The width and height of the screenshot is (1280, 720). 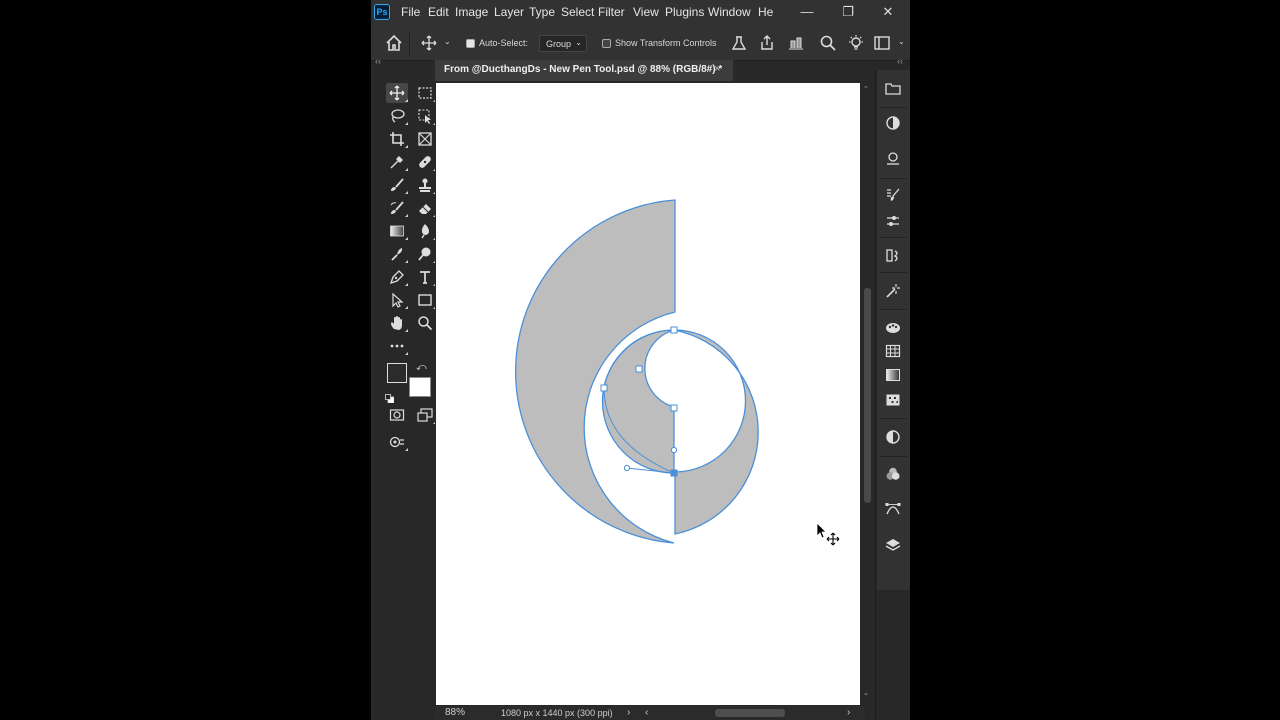 I want to click on brush-tool-icon, so click(x=397, y=185).